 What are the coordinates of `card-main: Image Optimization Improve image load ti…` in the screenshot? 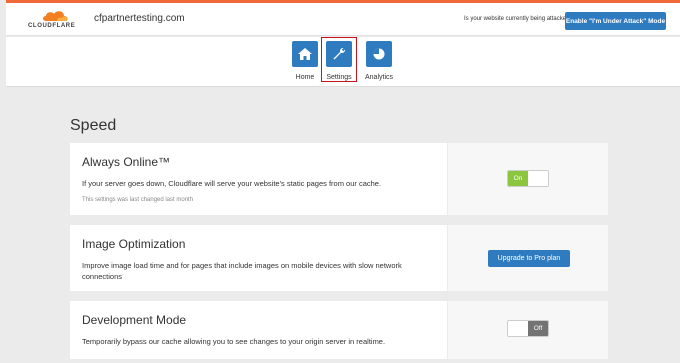 It's located at (259, 258).